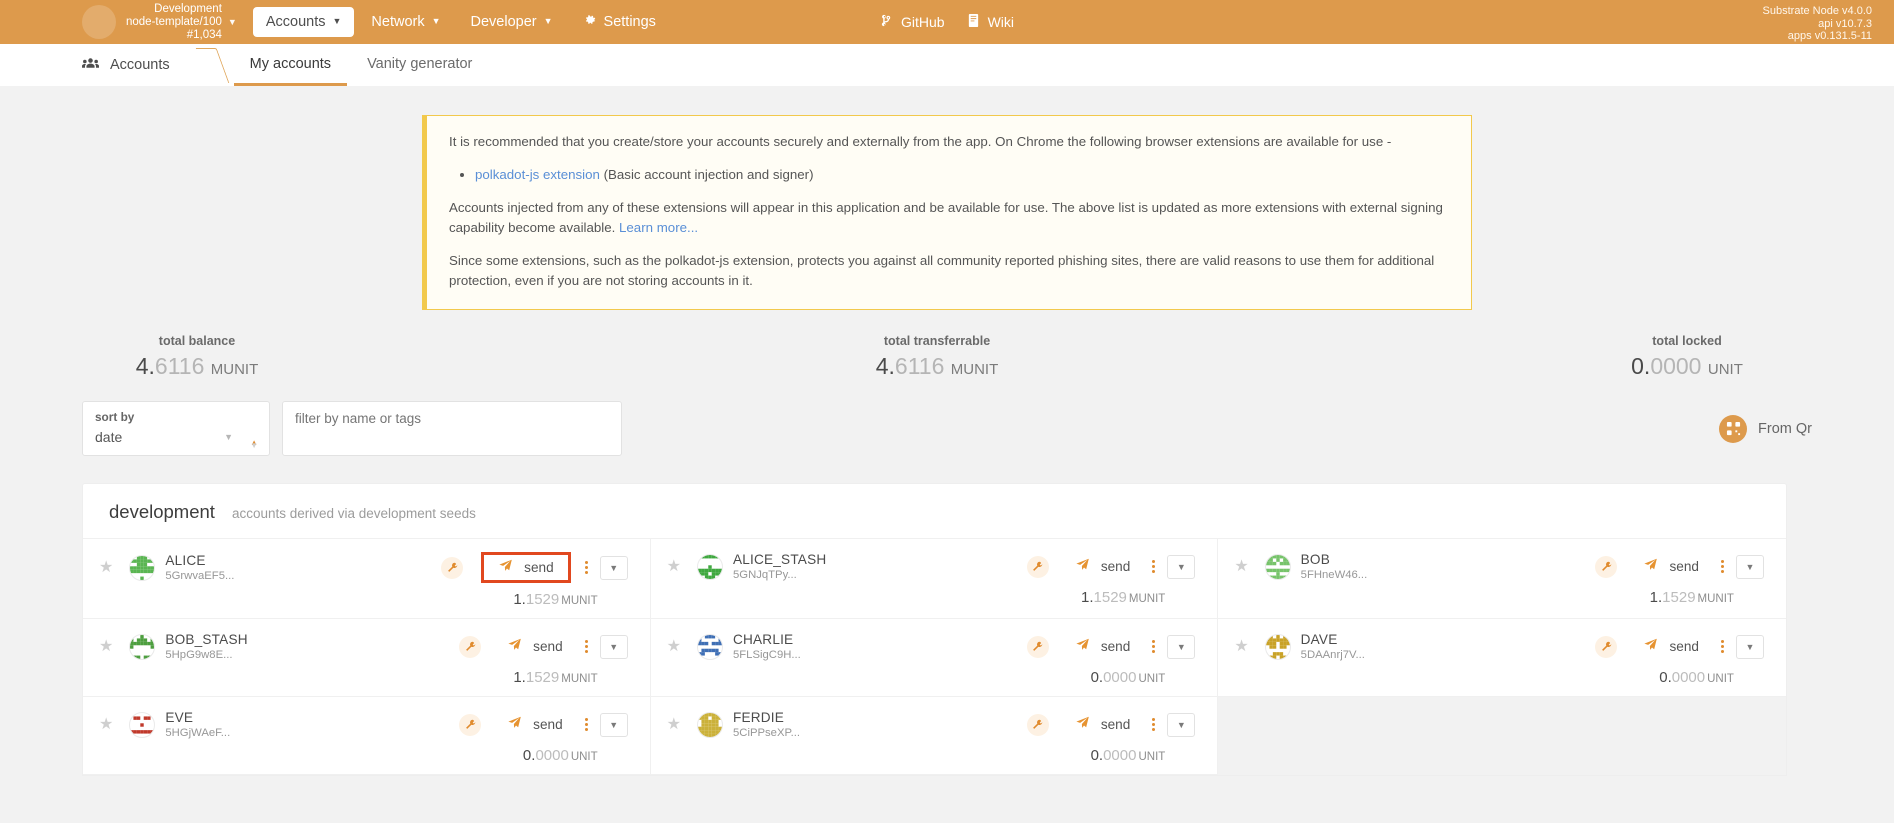  I want to click on account-balance: 1.1529 MUNIT, so click(555, 677).